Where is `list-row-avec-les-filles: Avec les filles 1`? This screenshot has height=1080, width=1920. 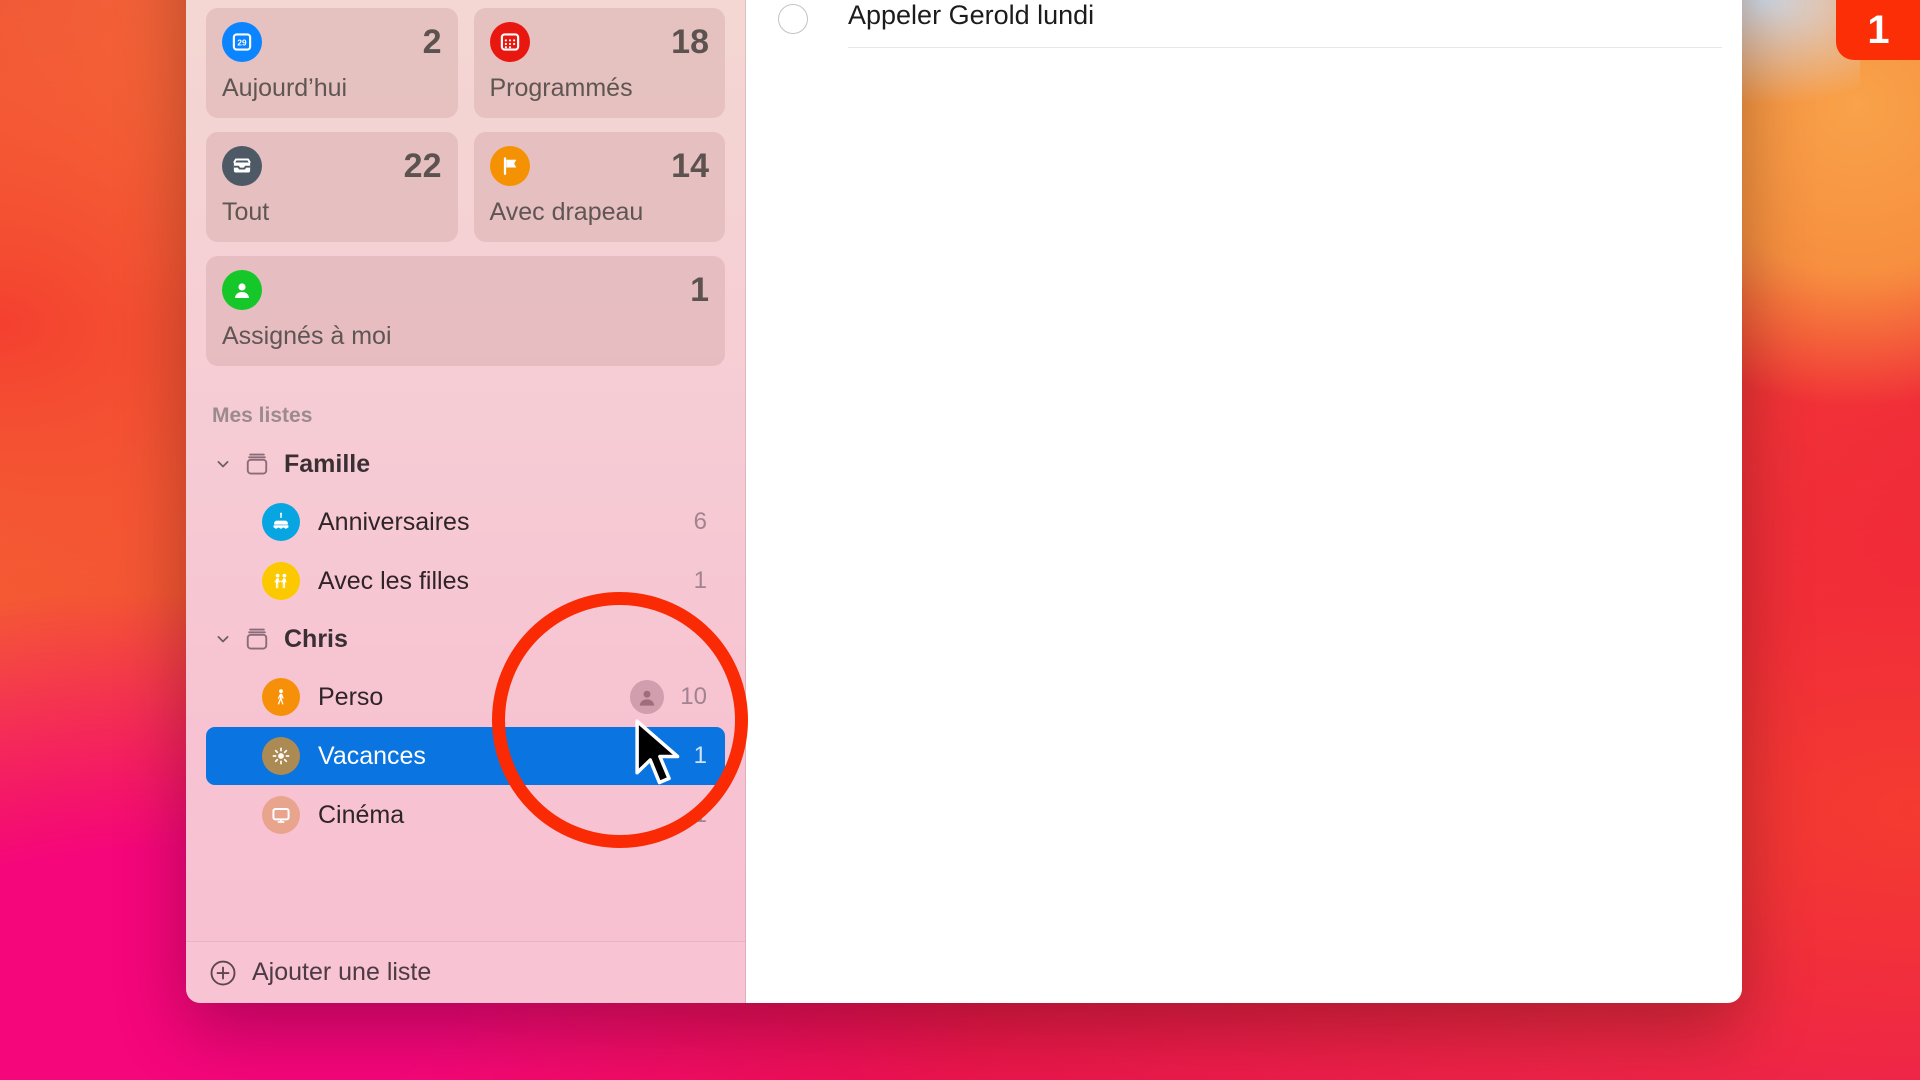 list-row-avec-les-filles: Avec les filles 1 is located at coordinates (465, 581).